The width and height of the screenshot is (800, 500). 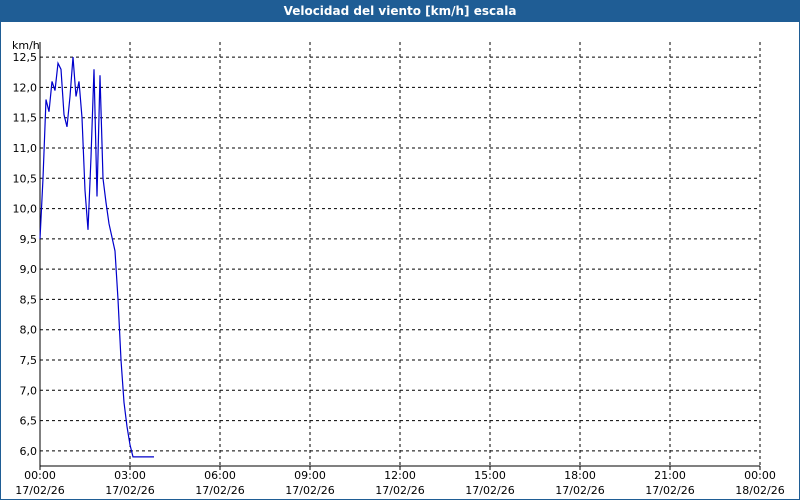 I want to click on y-tick-label: 8,0, so click(x=29, y=330).